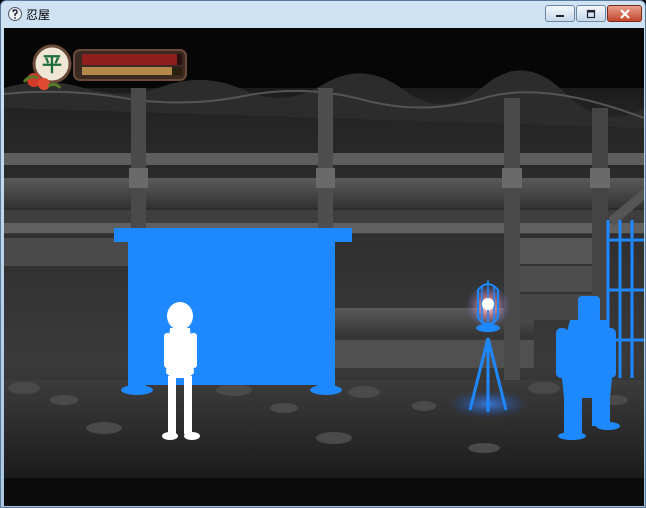 This screenshot has height=508, width=646. Describe the element at coordinates (129, 59) in the screenshot. I see `health-bar` at that location.